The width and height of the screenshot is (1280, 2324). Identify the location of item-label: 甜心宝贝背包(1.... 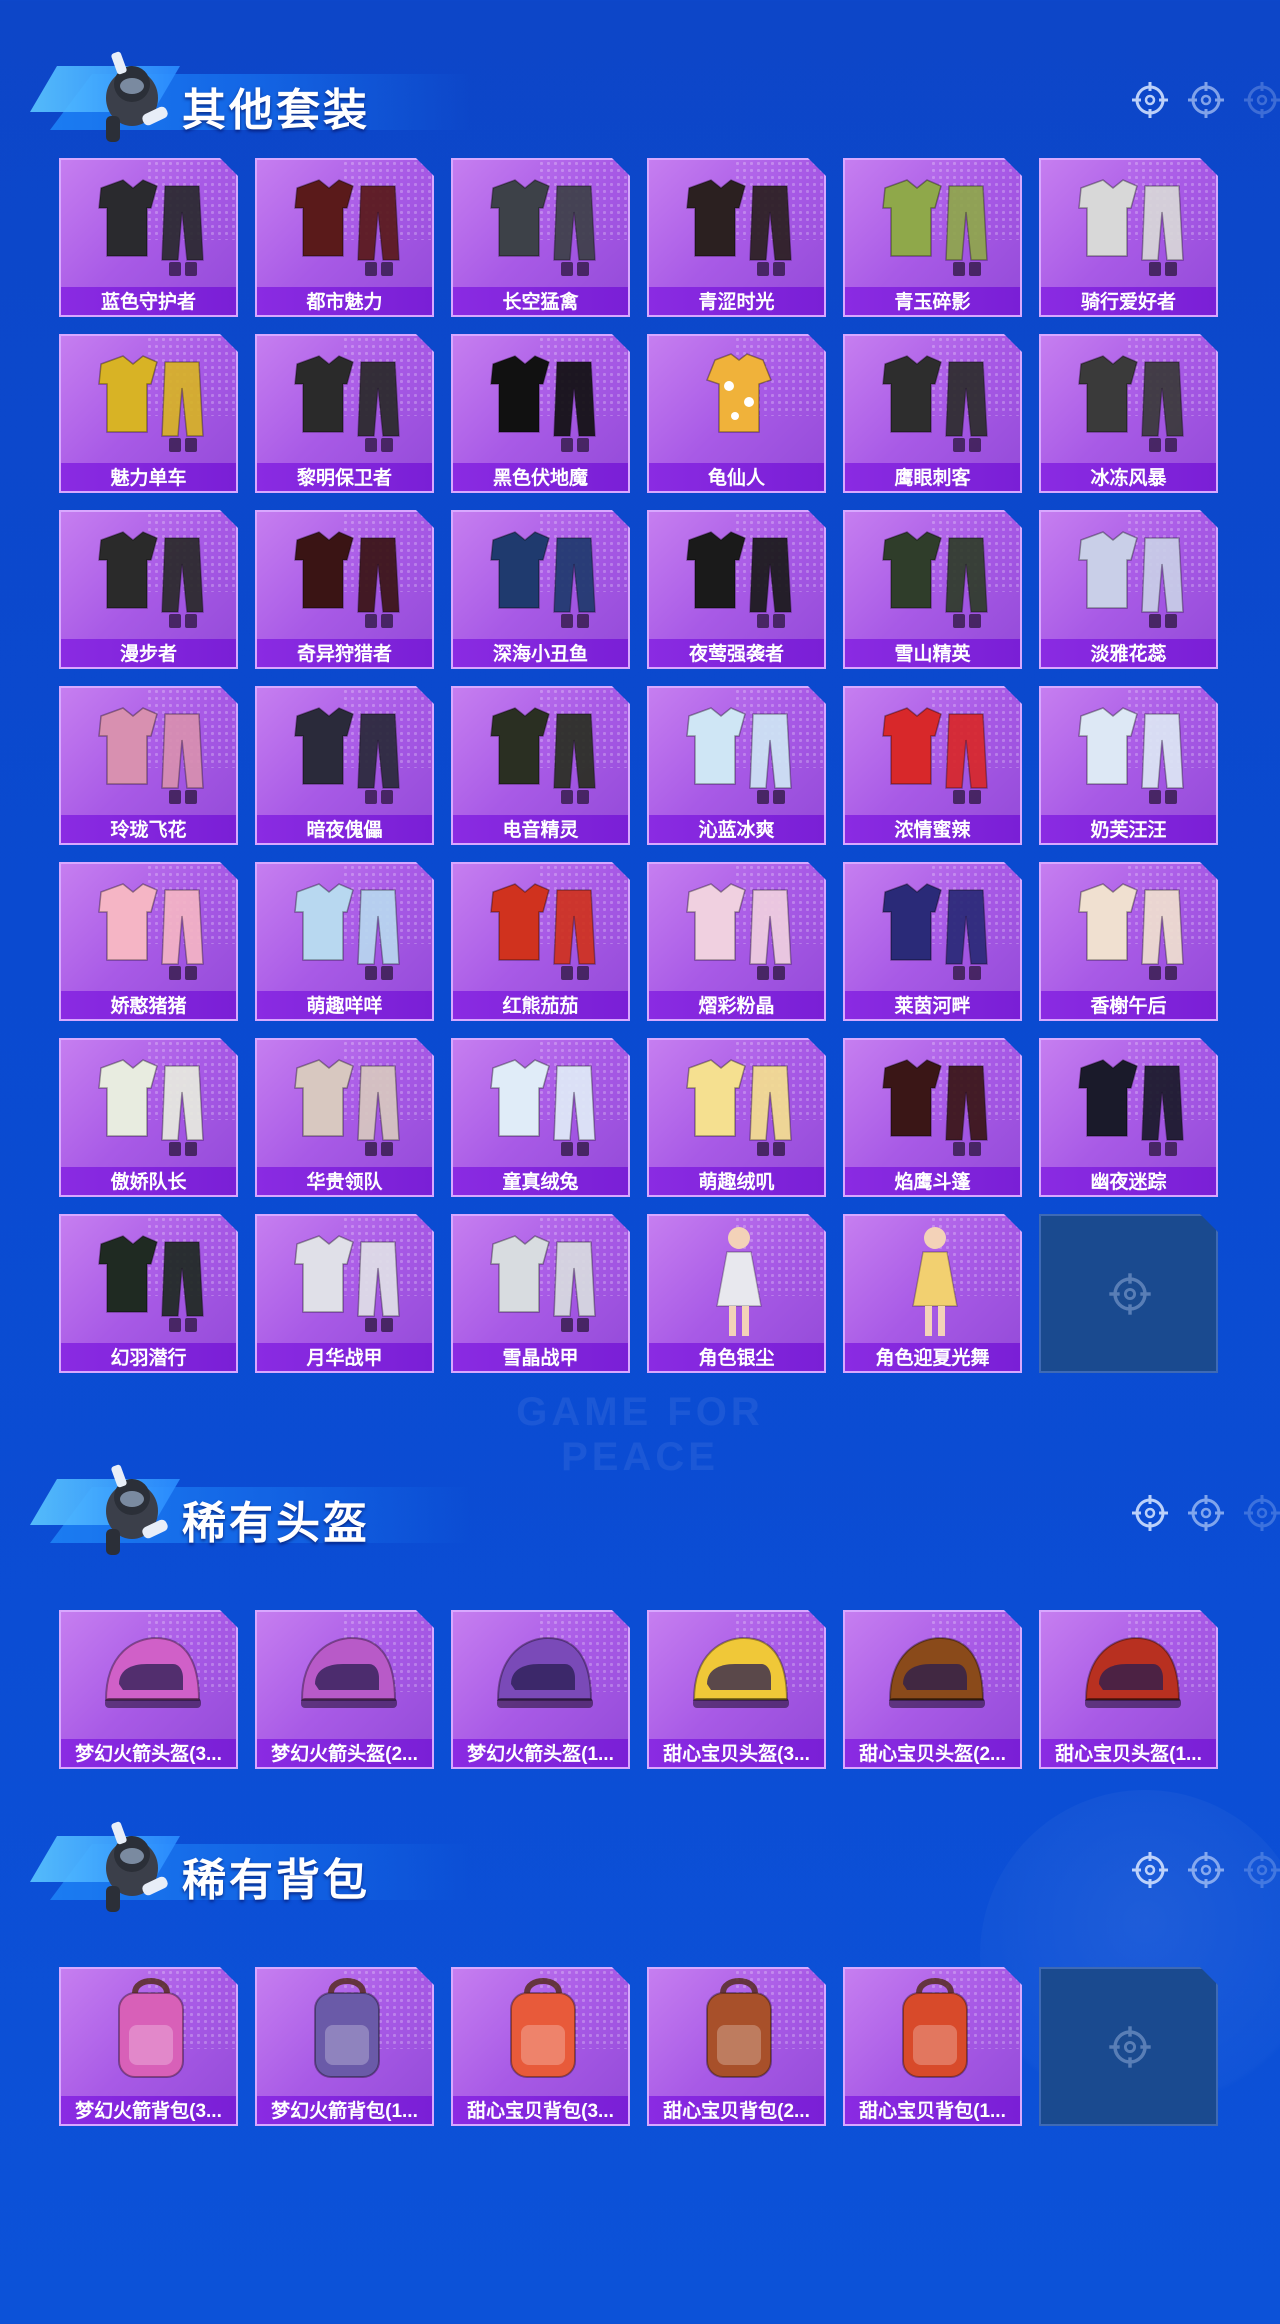
(932, 2110).